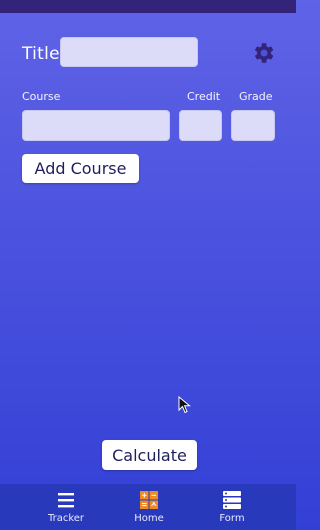 This screenshot has height=530, width=320. What do you see at coordinates (256, 96) in the screenshot?
I see `grade-header: Grade` at bounding box center [256, 96].